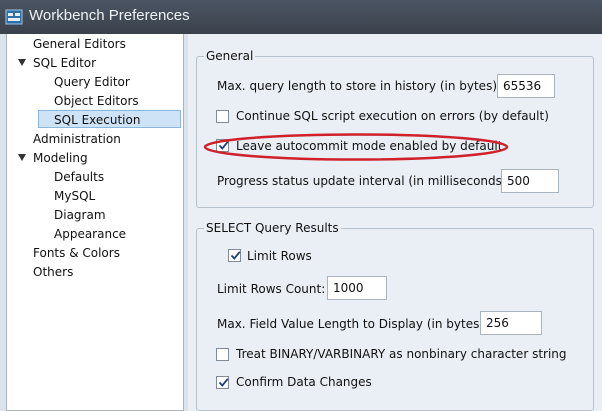 The image size is (602, 411). I want to click on sidebar-item-others: Others, so click(53, 272).